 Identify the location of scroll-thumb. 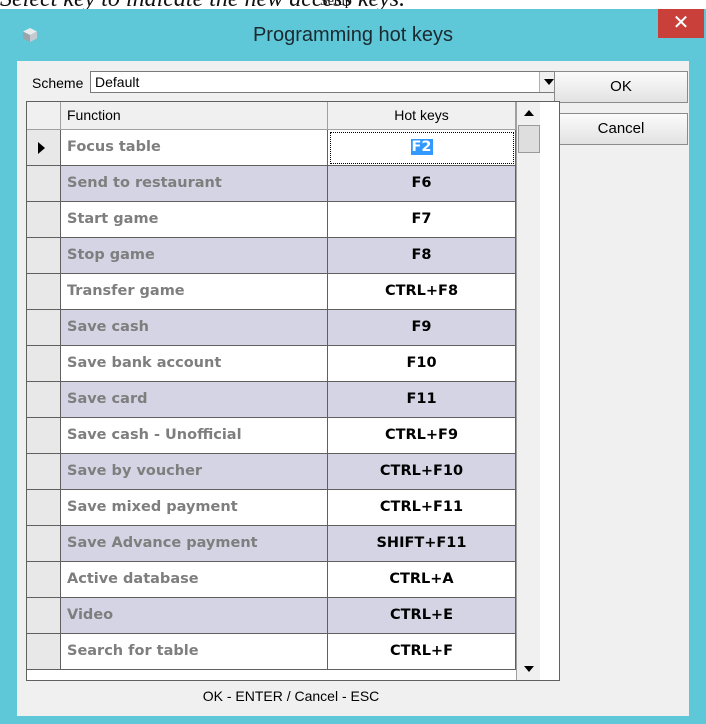
(529, 139).